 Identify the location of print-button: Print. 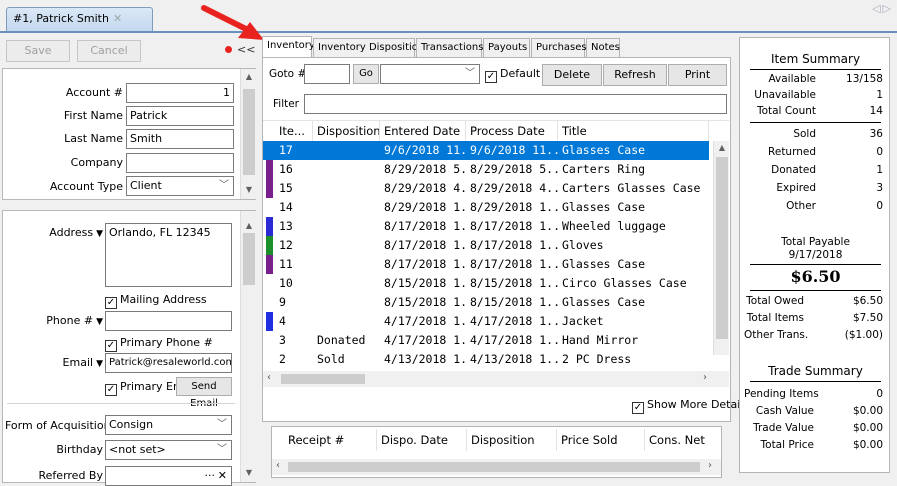
(697, 75).